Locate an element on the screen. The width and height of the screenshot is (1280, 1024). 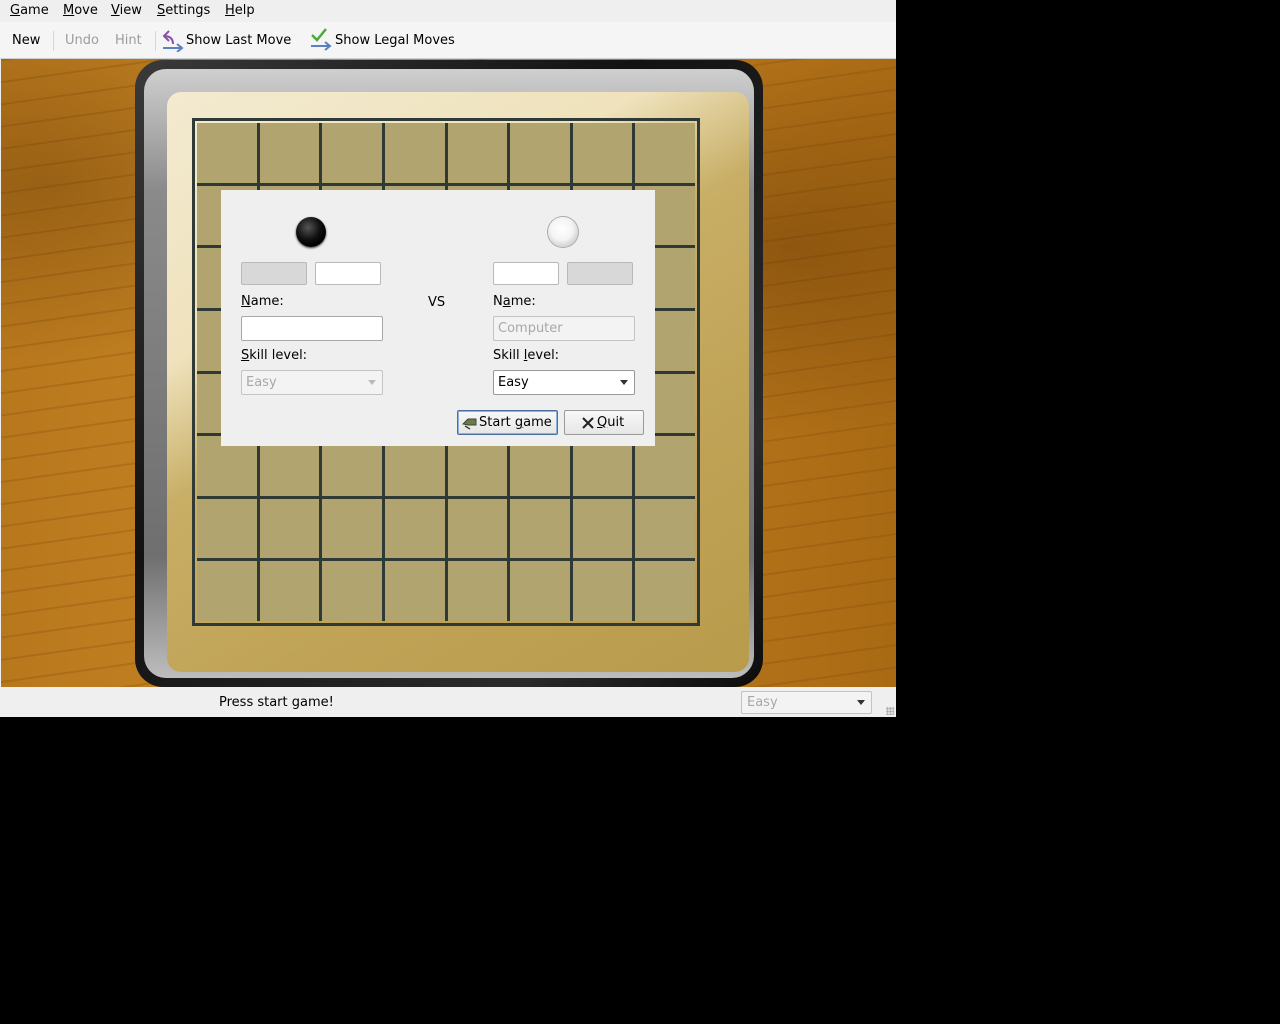
resize-grip is located at coordinates (890, 711).